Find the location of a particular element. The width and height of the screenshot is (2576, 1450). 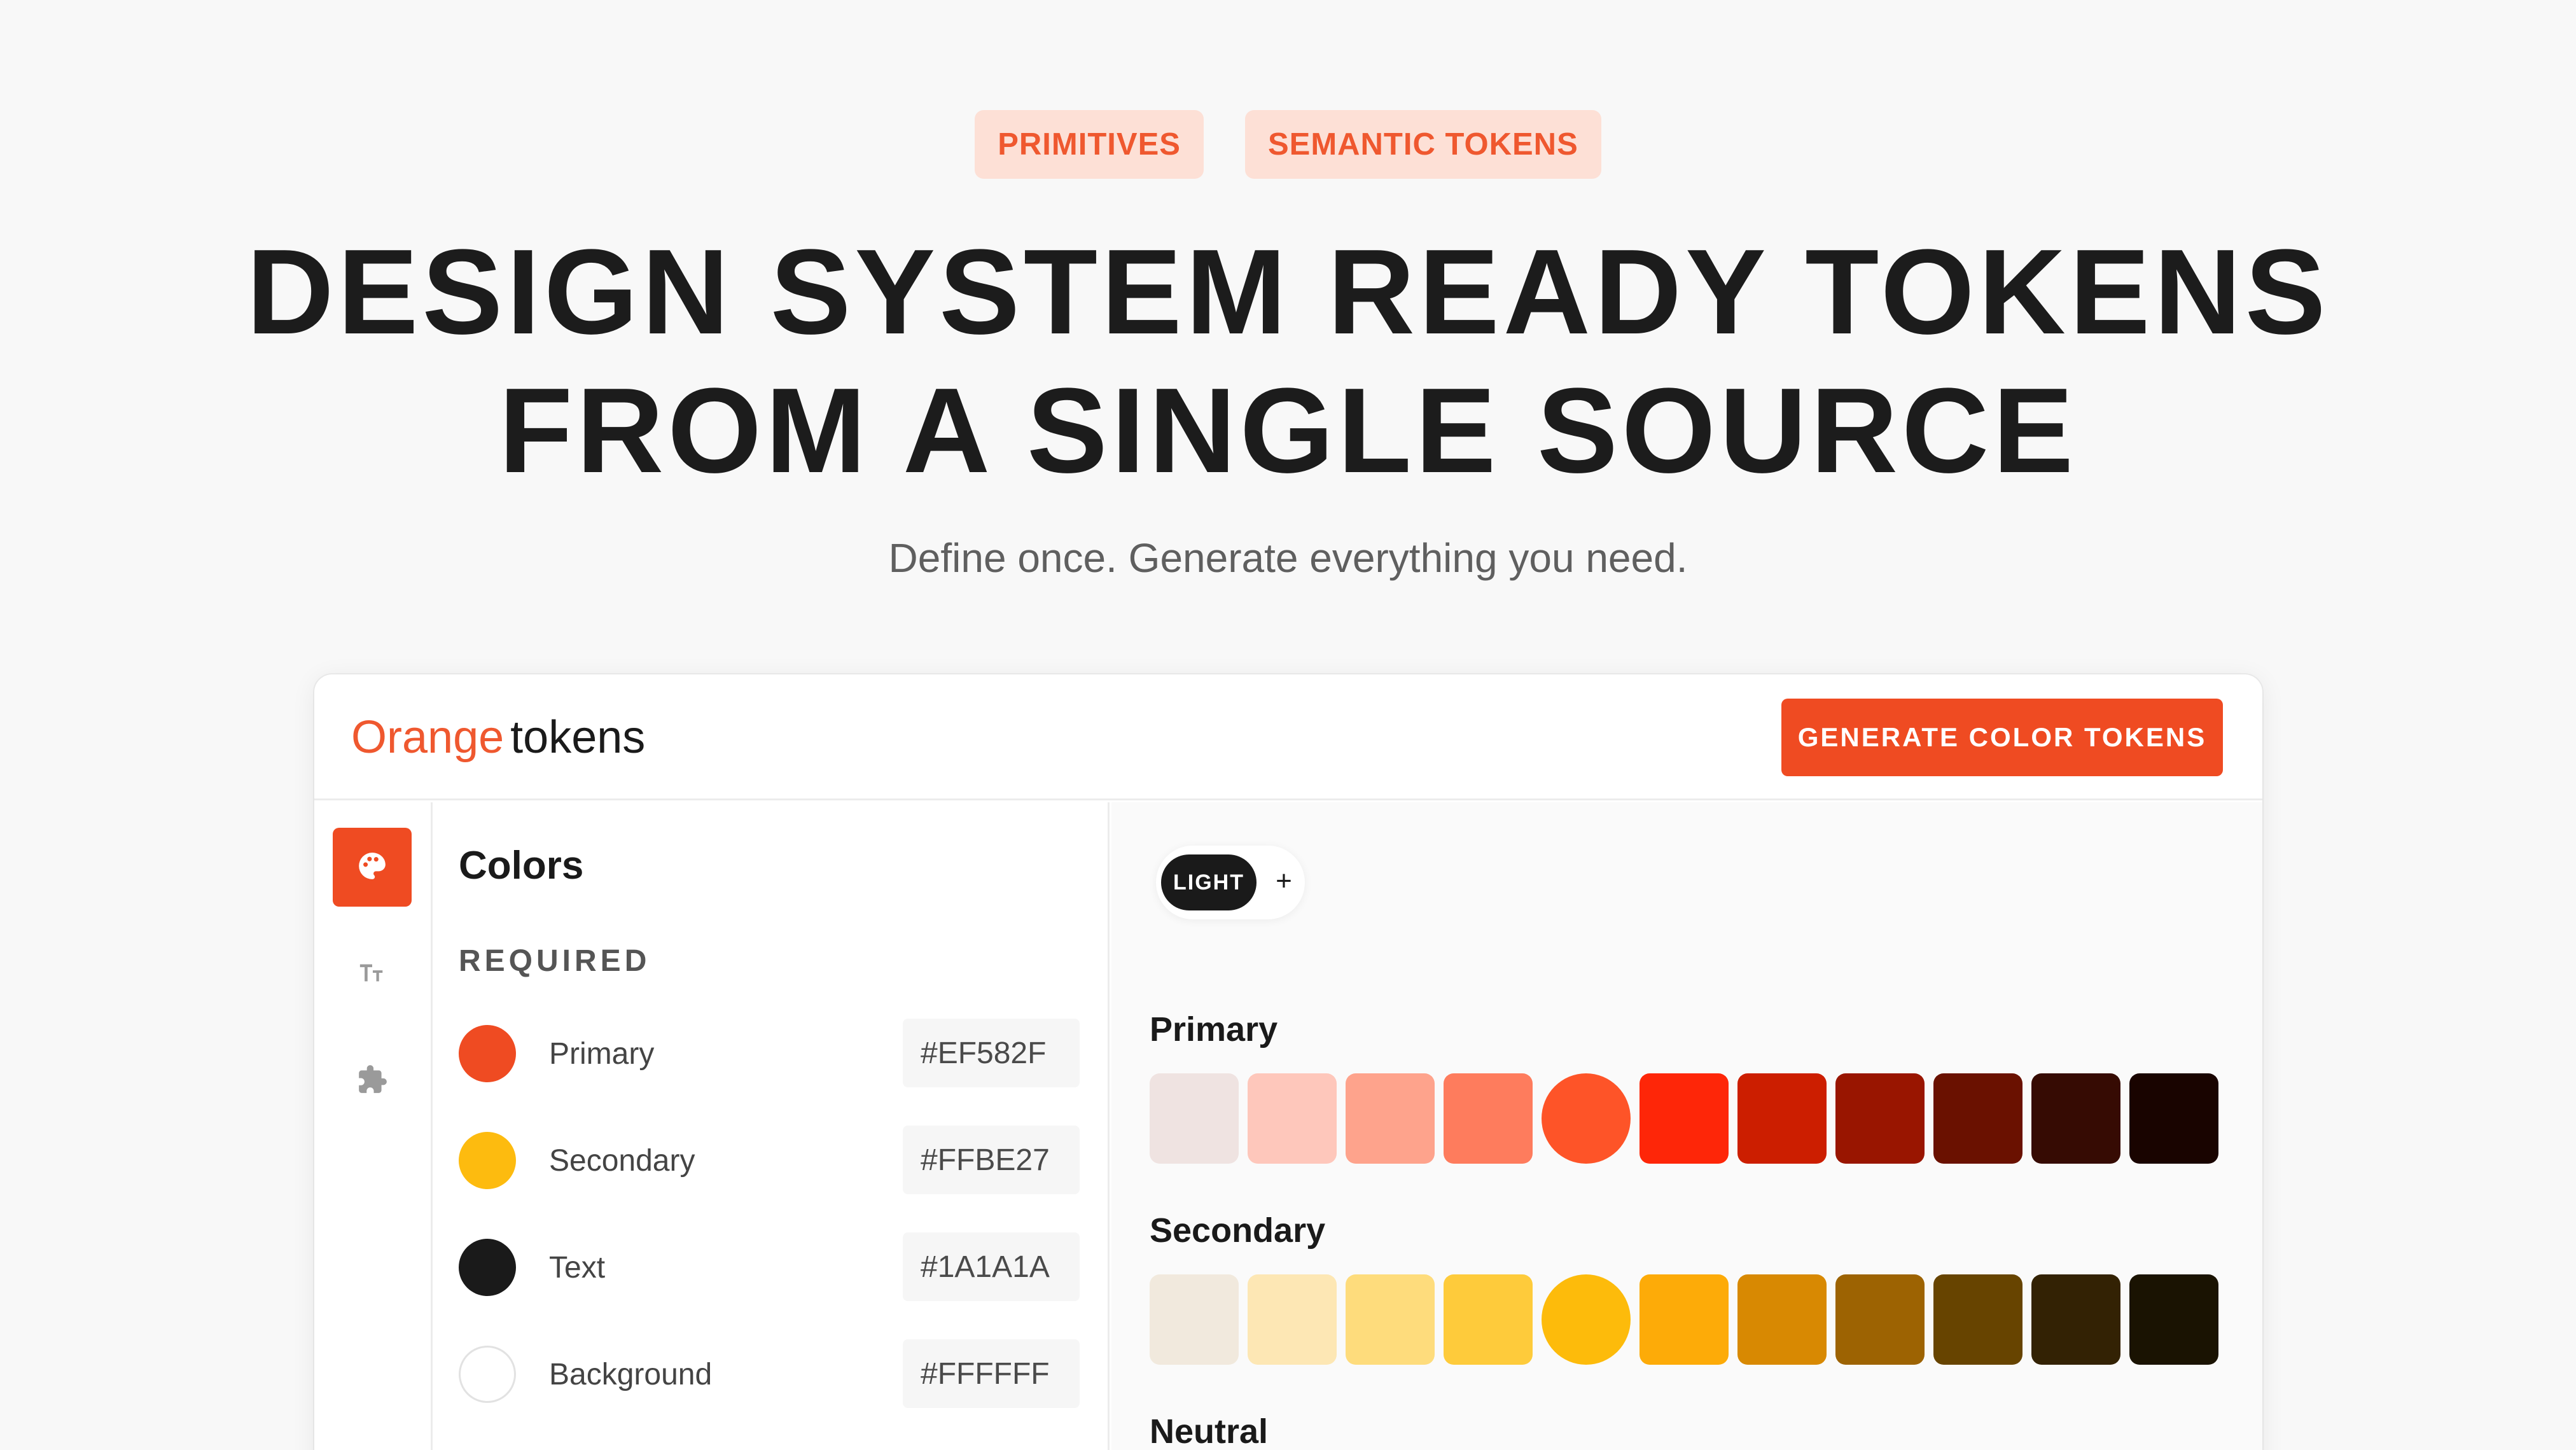

panel-title: Colors is located at coordinates (521, 866).